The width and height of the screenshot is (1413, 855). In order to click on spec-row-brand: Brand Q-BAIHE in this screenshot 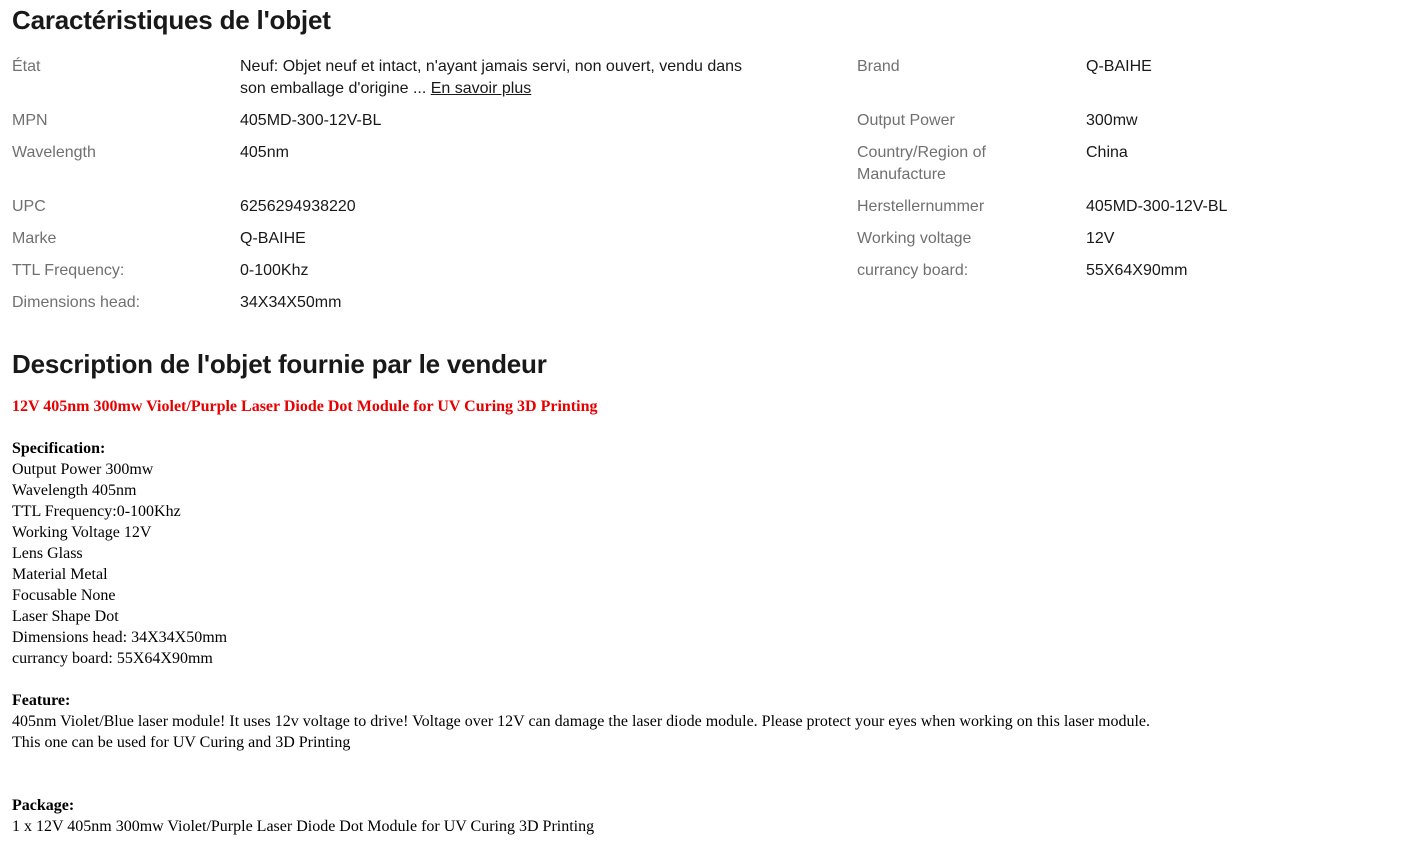, I will do `click(1121, 67)`.